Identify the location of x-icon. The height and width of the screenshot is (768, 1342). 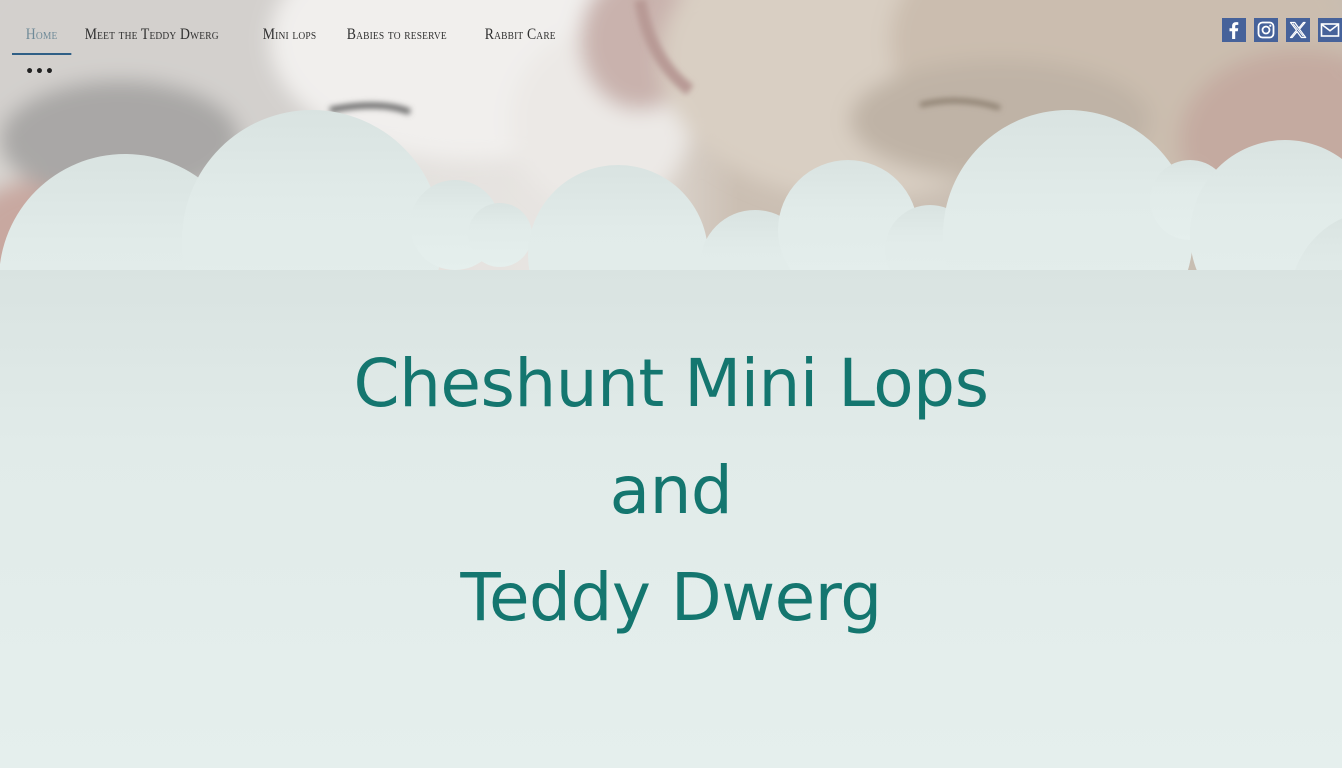
(1298, 30).